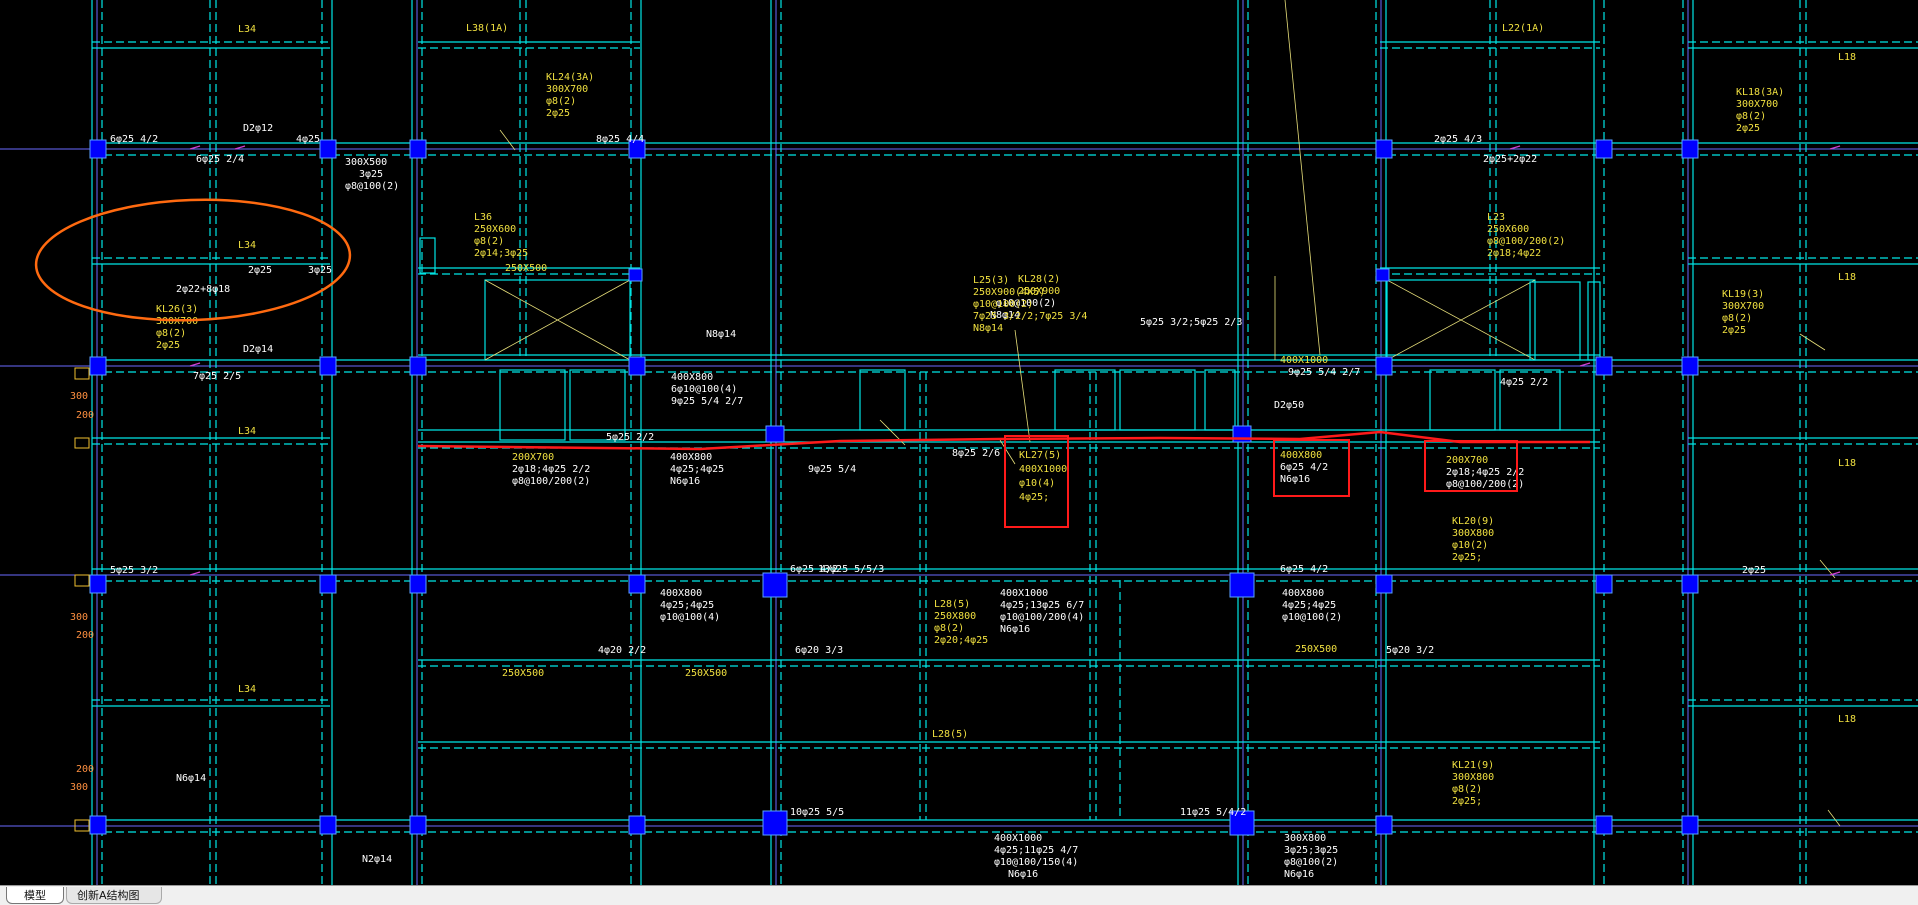  I want to click on svg-text: 6φ25 2/4, so click(220, 159).